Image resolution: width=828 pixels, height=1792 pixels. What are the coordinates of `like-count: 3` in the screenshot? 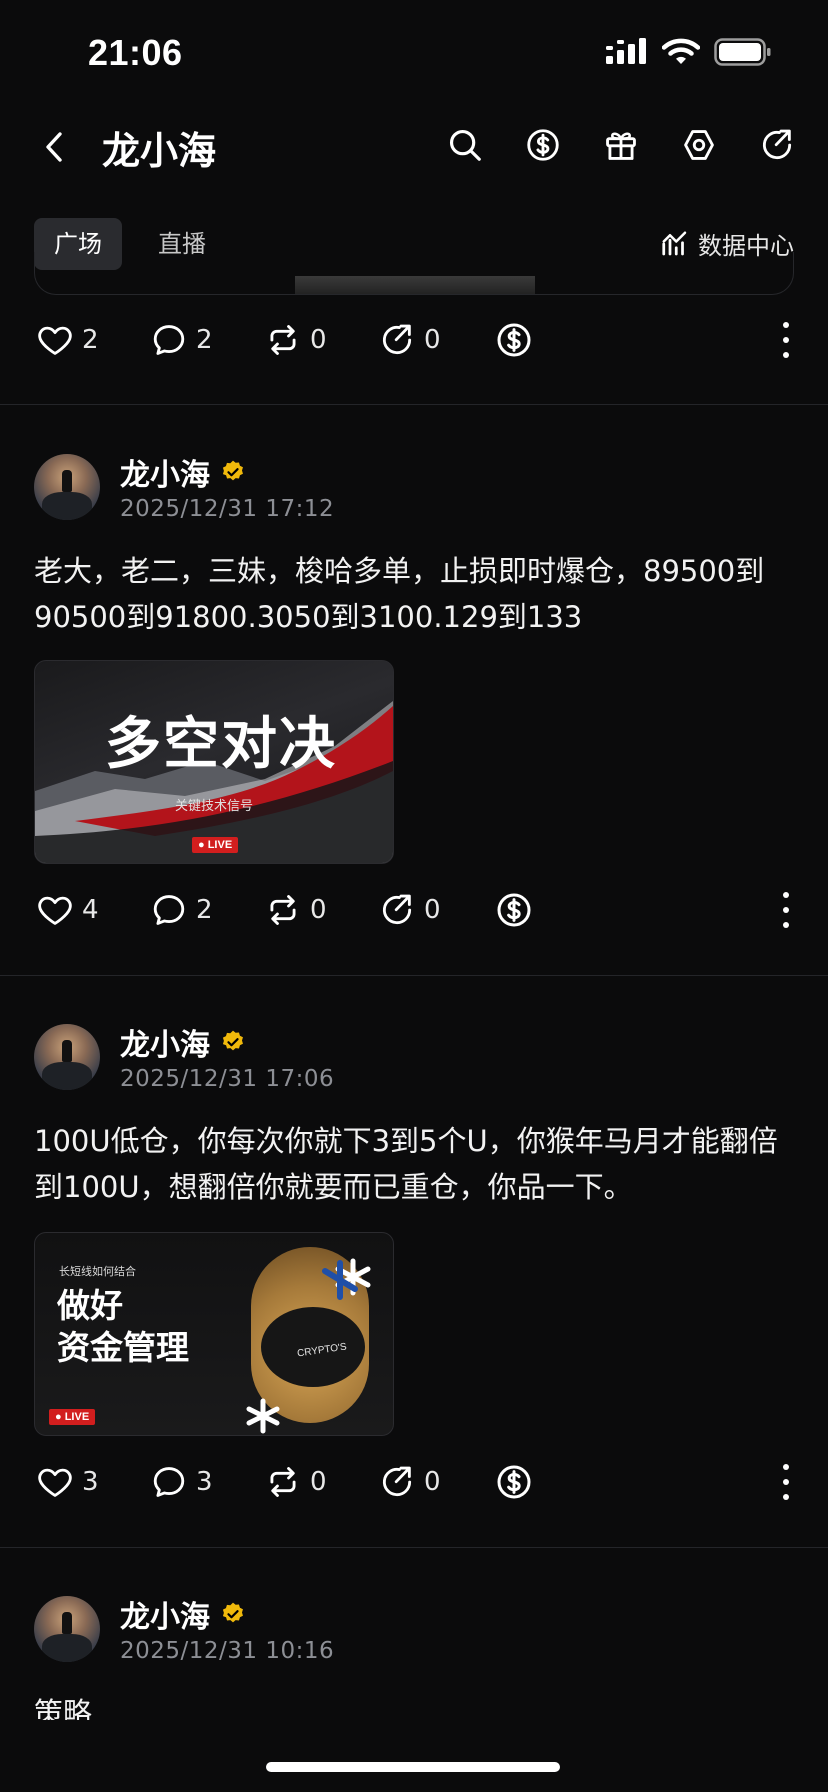 It's located at (90, 1482).